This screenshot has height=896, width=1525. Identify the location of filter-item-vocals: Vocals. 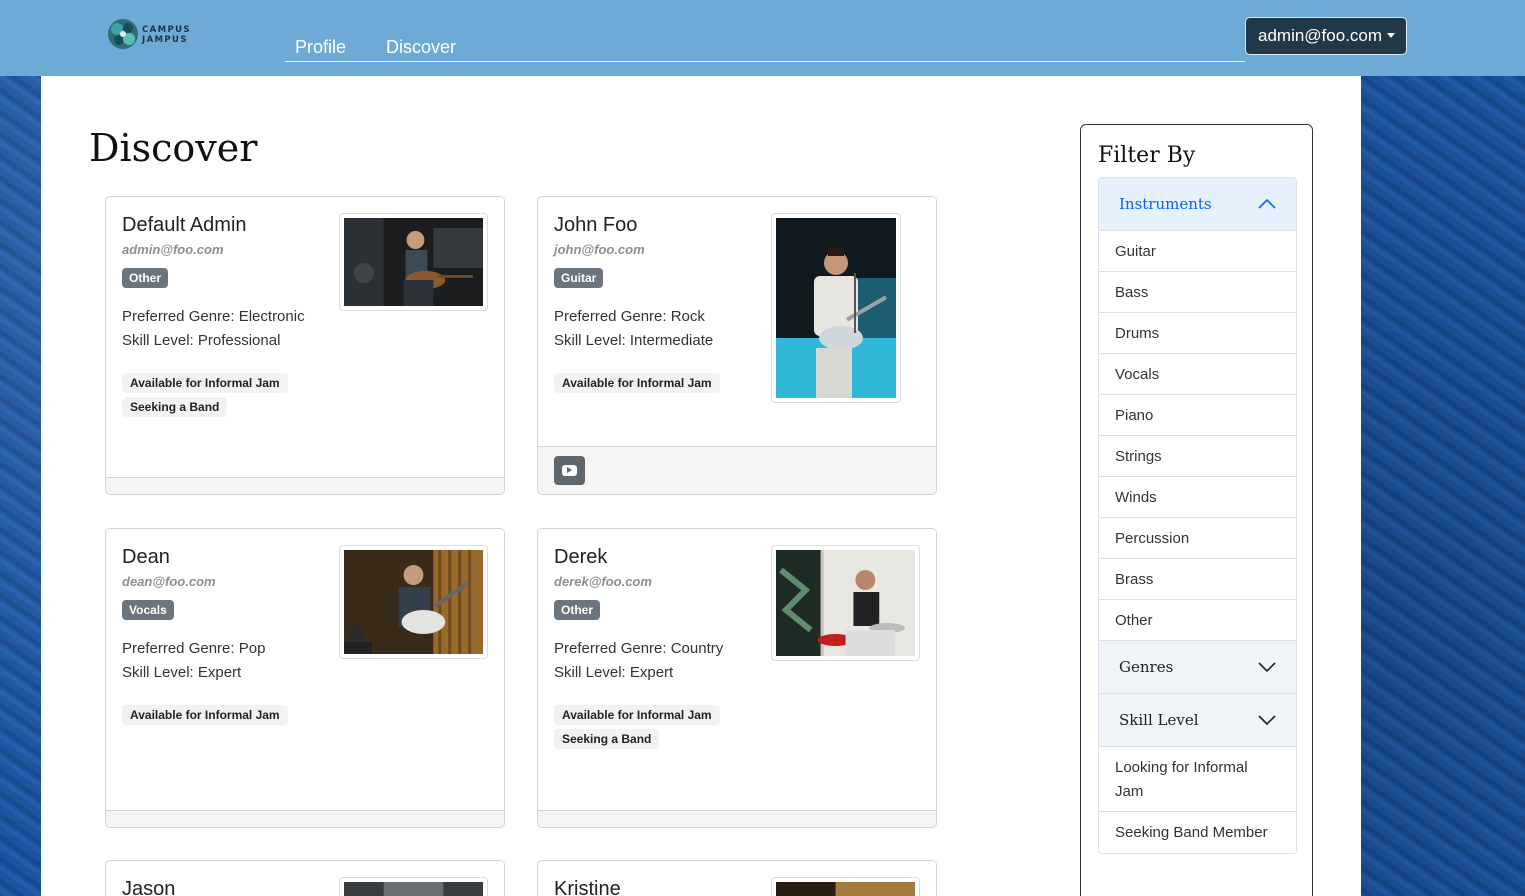
(1197, 374).